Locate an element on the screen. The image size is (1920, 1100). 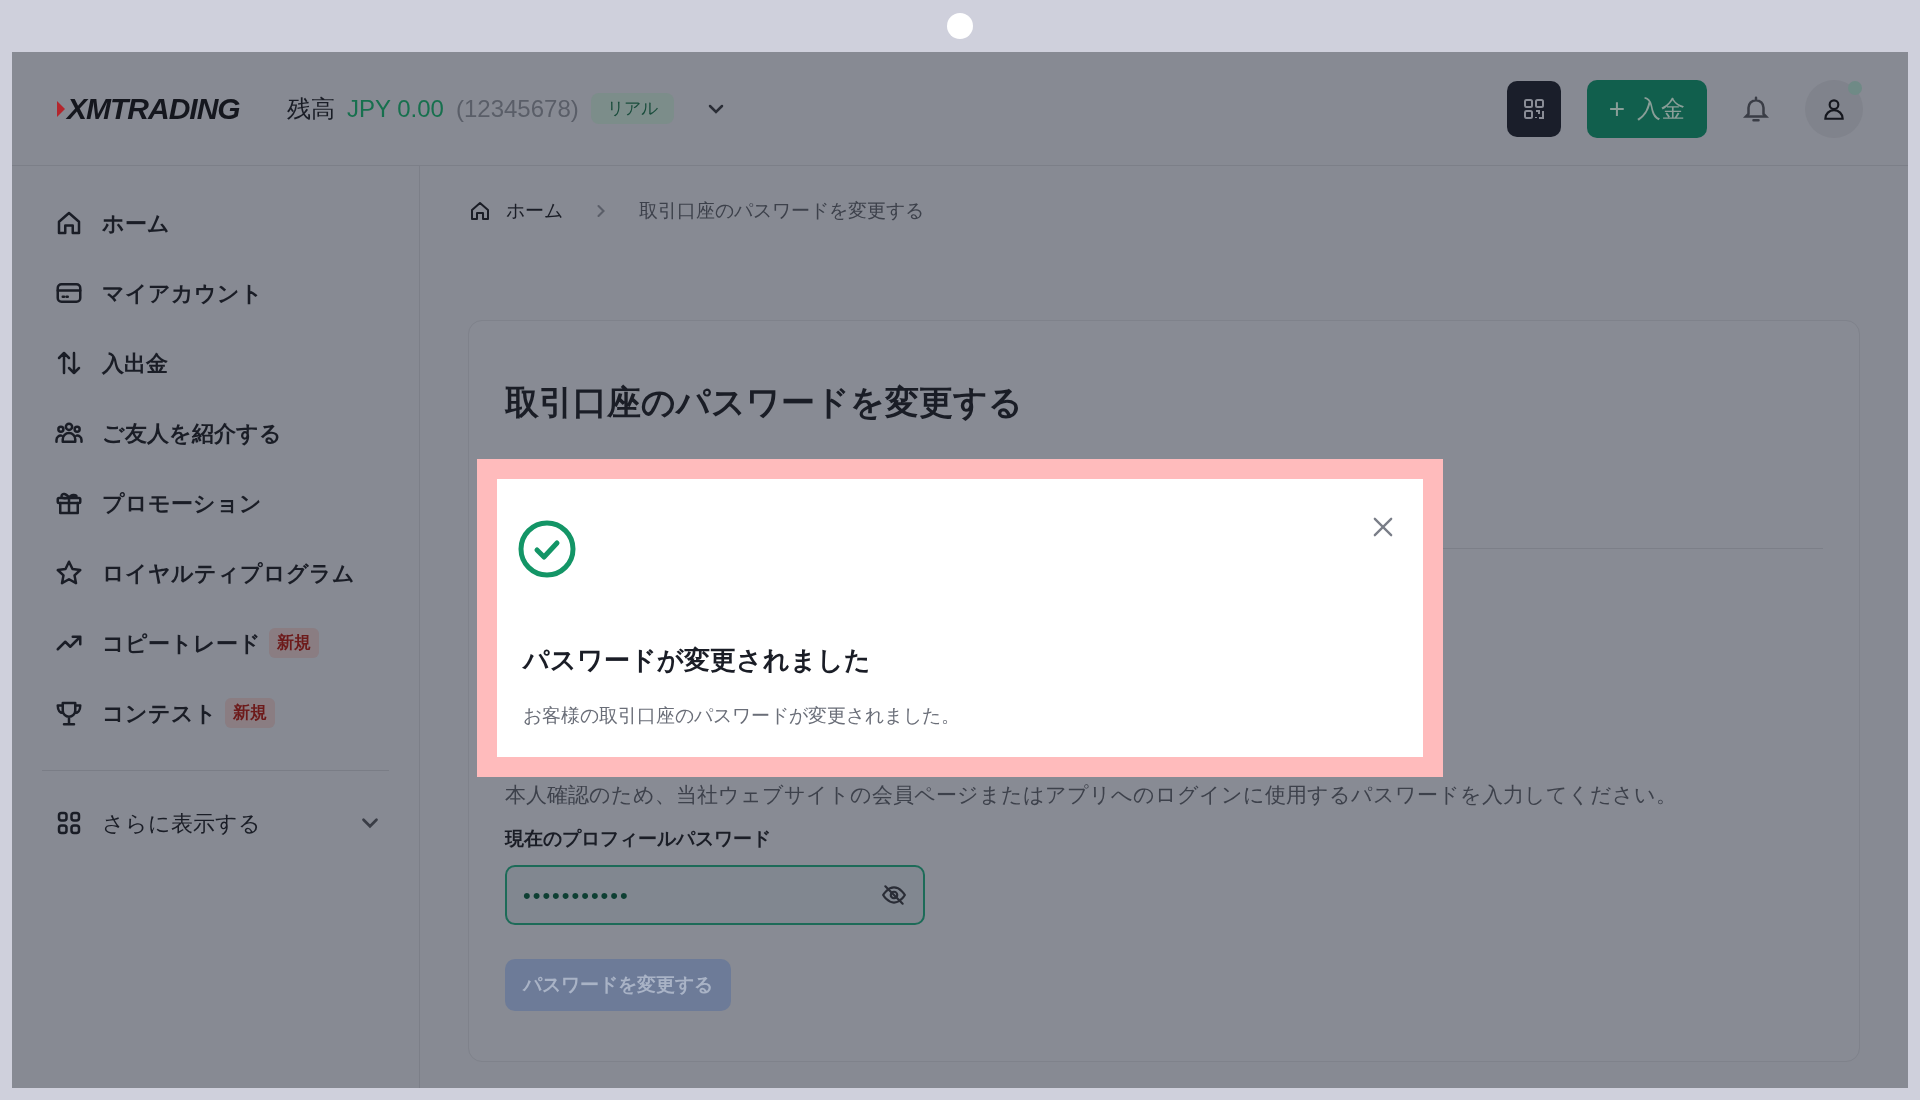
home-icon is located at coordinates (480, 211).